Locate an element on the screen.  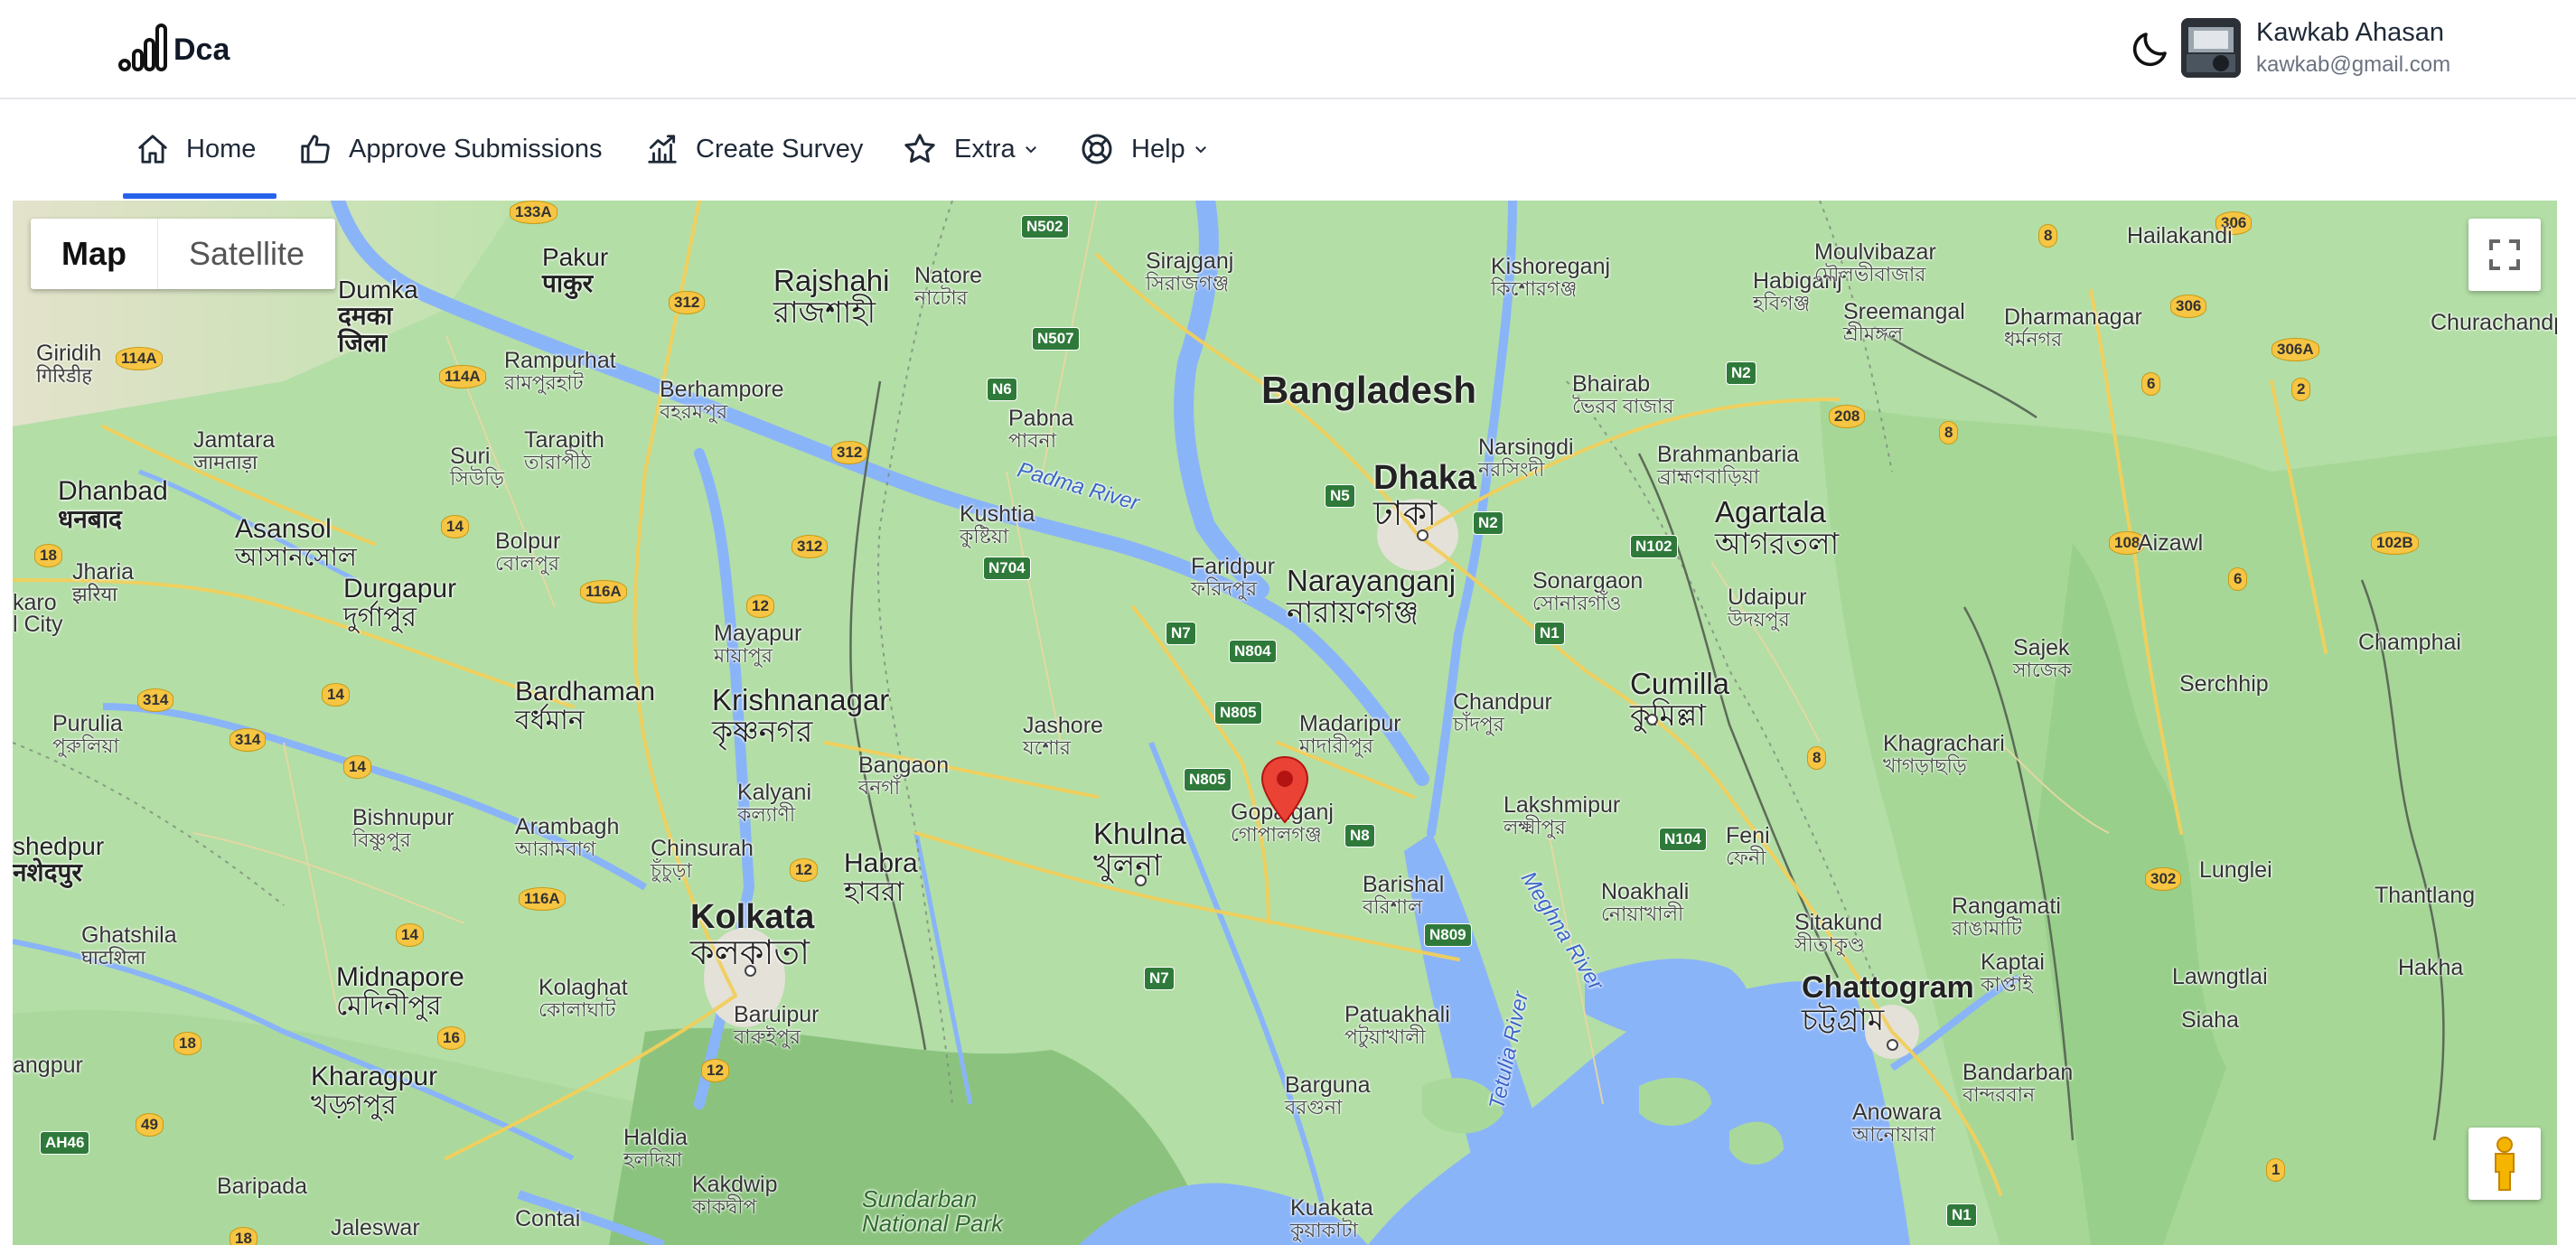
map-label-town: Dharmanagar ধর্মনগর is located at coordinates (2073, 327).